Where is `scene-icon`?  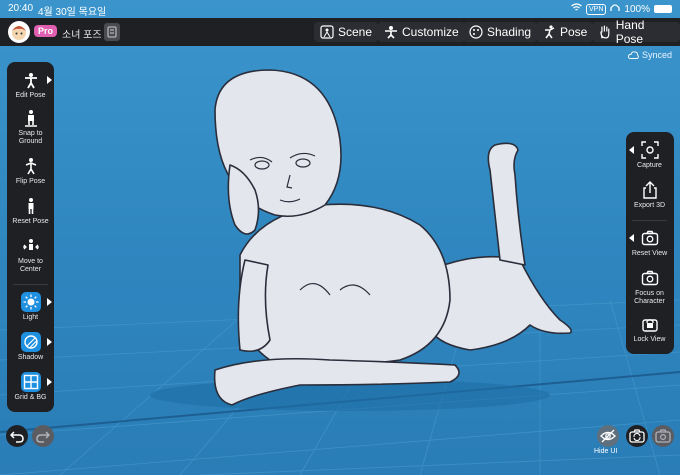 scene-icon is located at coordinates (327, 32).